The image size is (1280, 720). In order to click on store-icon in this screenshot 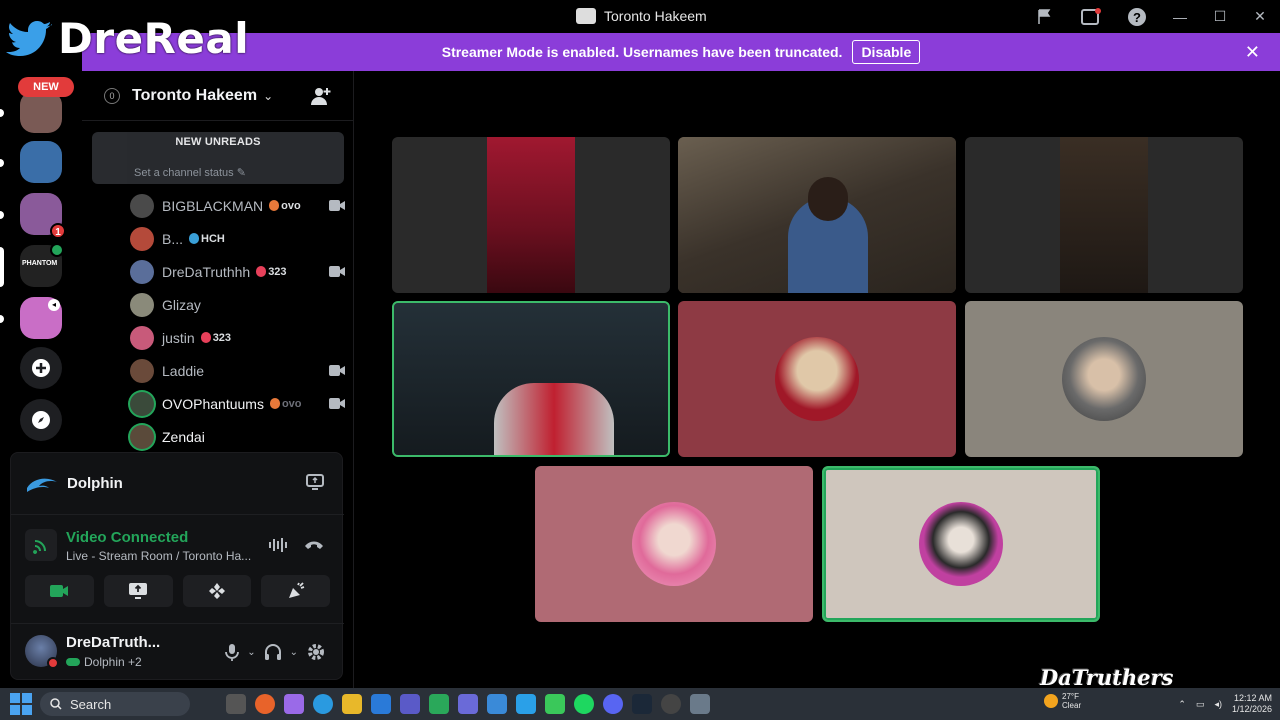, I will do `click(497, 704)`.